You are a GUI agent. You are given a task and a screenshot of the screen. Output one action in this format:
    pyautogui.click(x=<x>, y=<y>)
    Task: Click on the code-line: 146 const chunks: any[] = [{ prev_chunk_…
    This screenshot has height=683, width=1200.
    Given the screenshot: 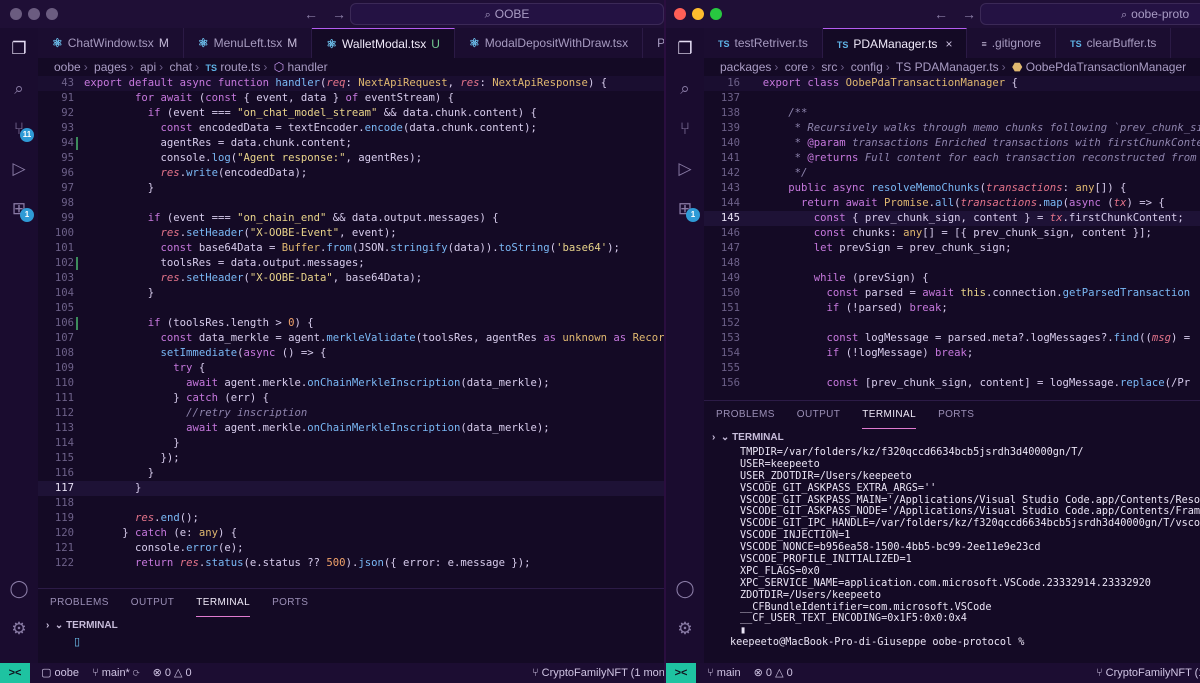 What is the action you would take?
    pyautogui.click(x=952, y=233)
    